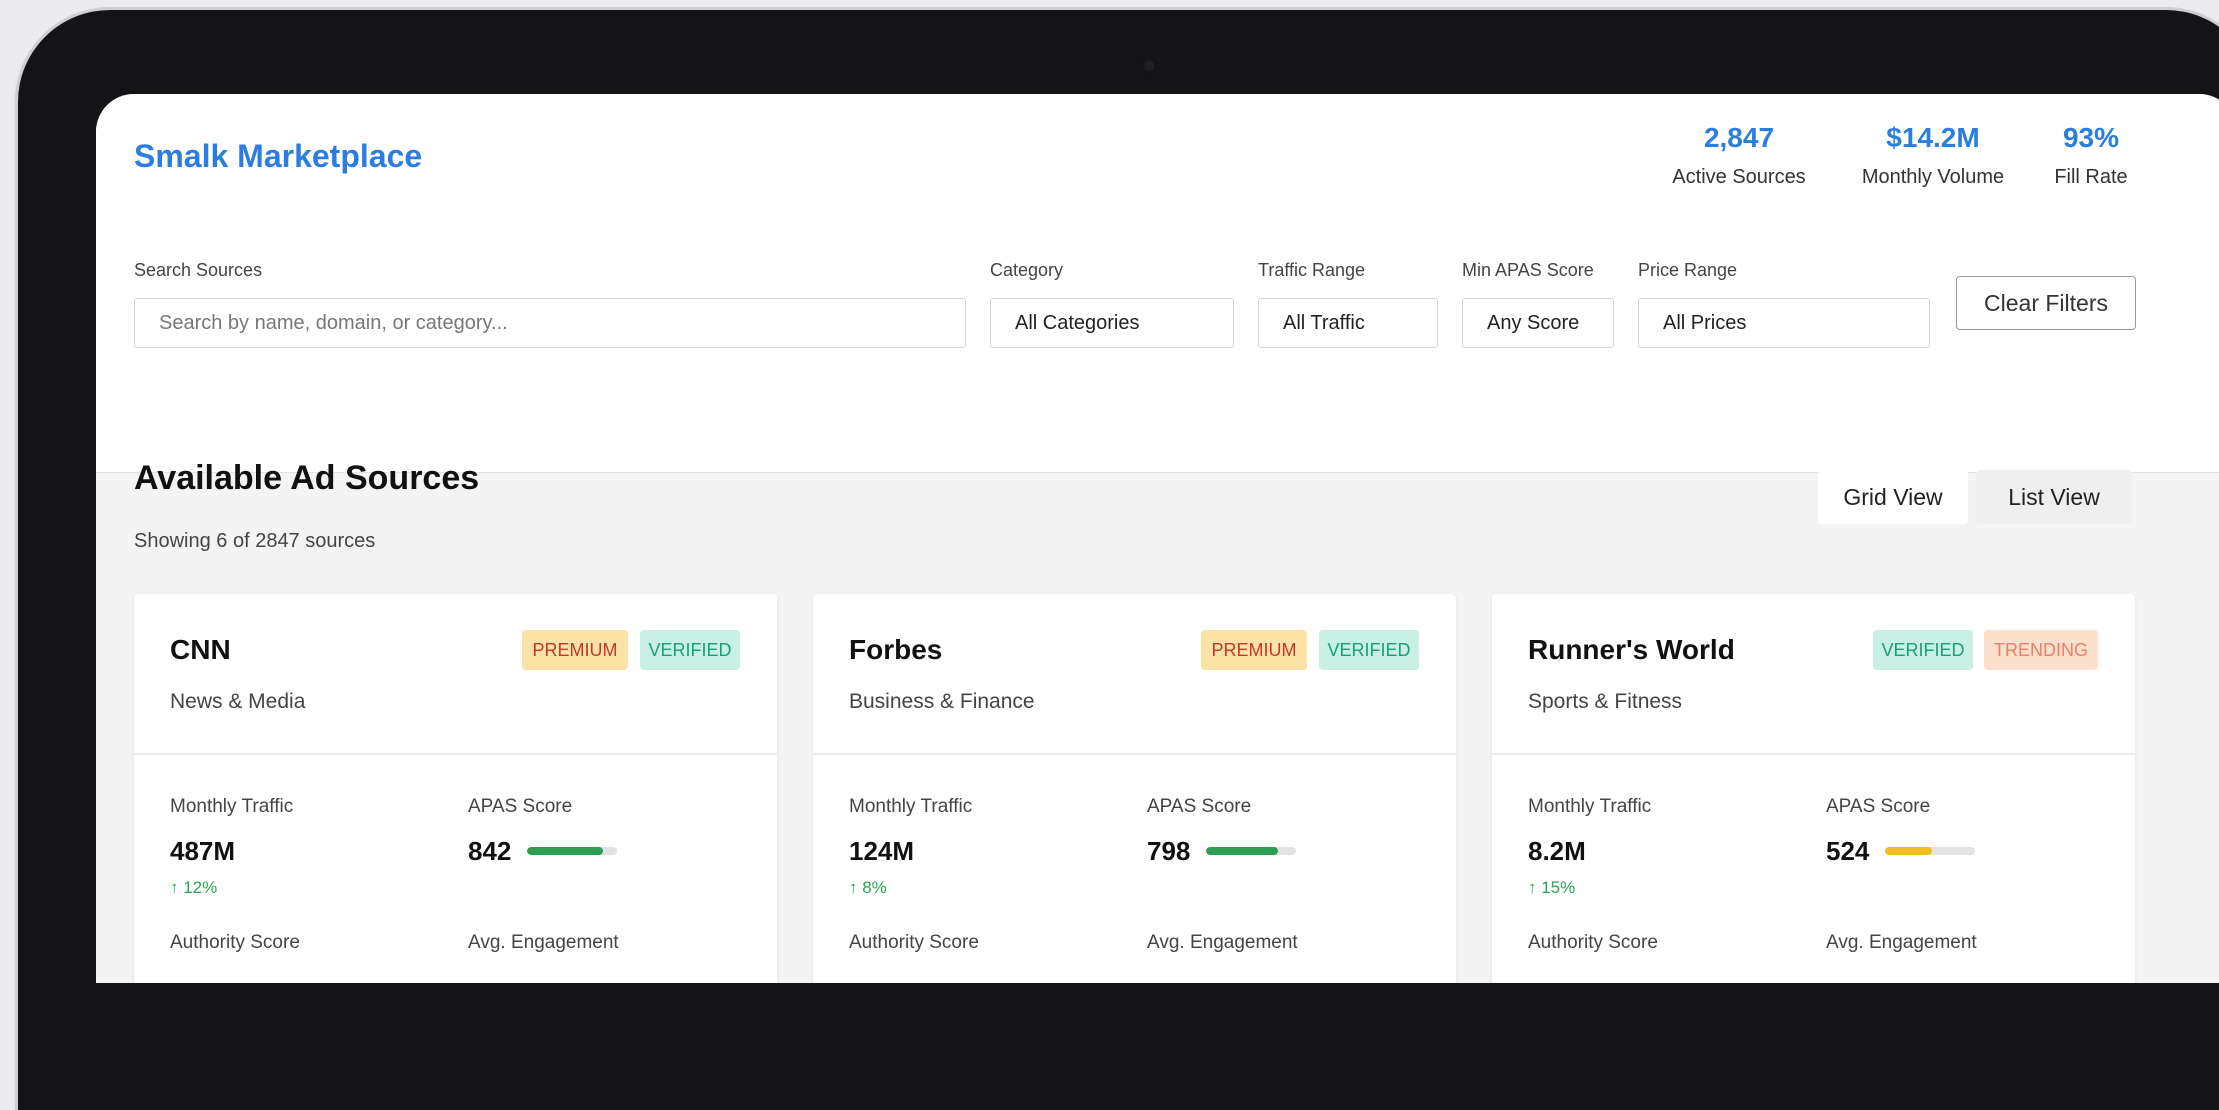 This screenshot has height=1110, width=2219. What do you see at coordinates (1605, 701) in the screenshot?
I see `source-category: Sports & Fitness` at bounding box center [1605, 701].